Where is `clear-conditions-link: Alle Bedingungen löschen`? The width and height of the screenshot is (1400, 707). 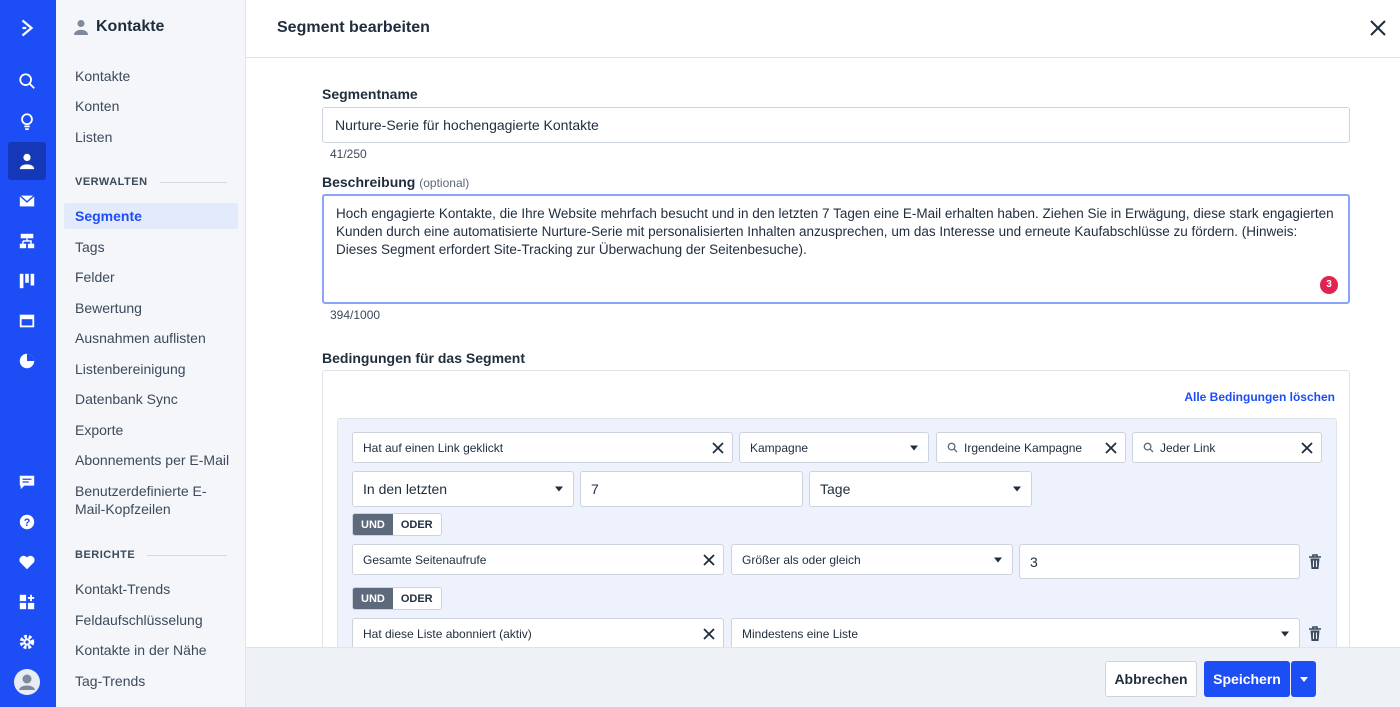 clear-conditions-link: Alle Bedingungen löschen is located at coordinates (1259, 397).